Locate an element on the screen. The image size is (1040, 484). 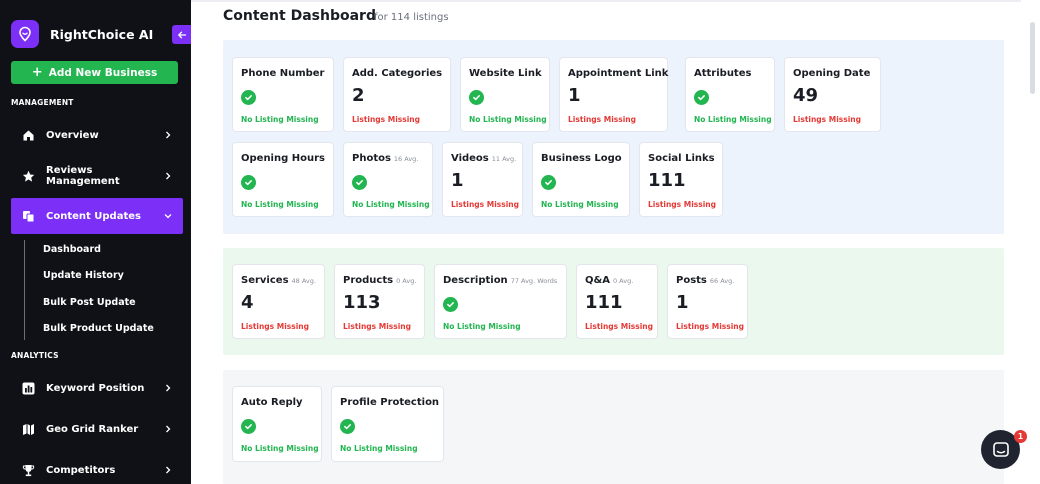
card-avg: 0 Avg. is located at coordinates (406, 281).